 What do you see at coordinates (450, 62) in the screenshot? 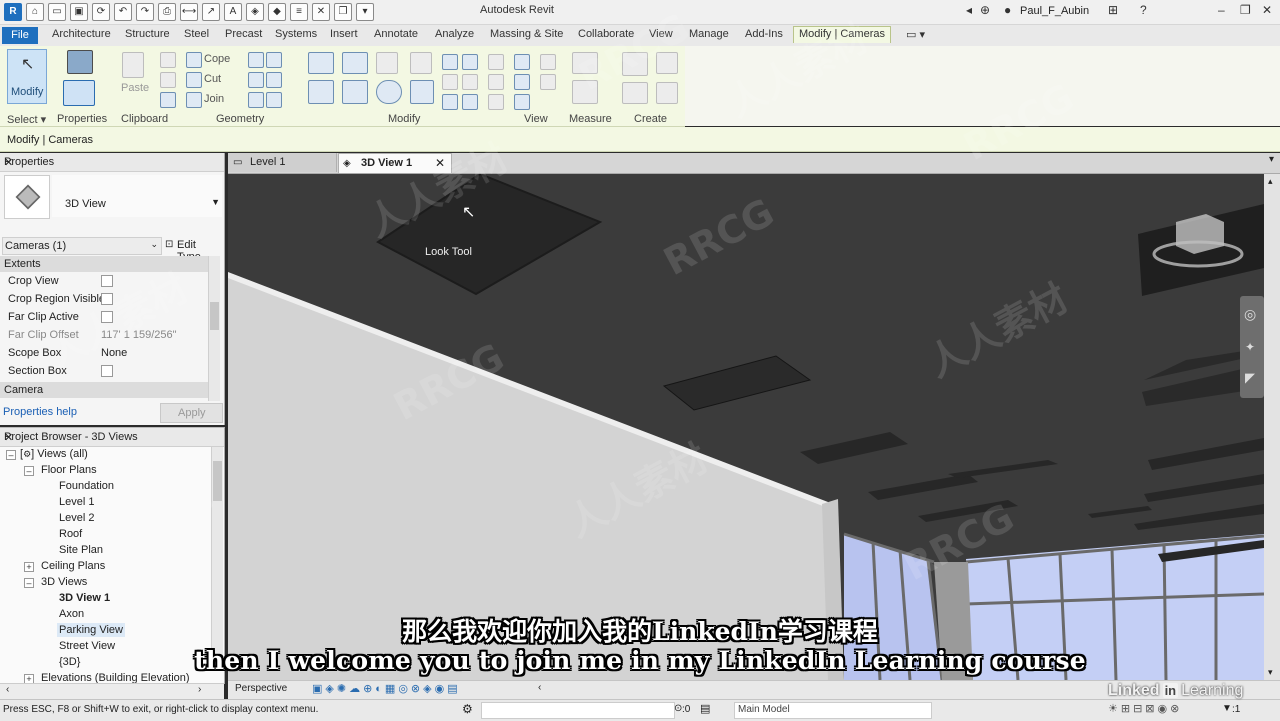
I see `split-icon` at bounding box center [450, 62].